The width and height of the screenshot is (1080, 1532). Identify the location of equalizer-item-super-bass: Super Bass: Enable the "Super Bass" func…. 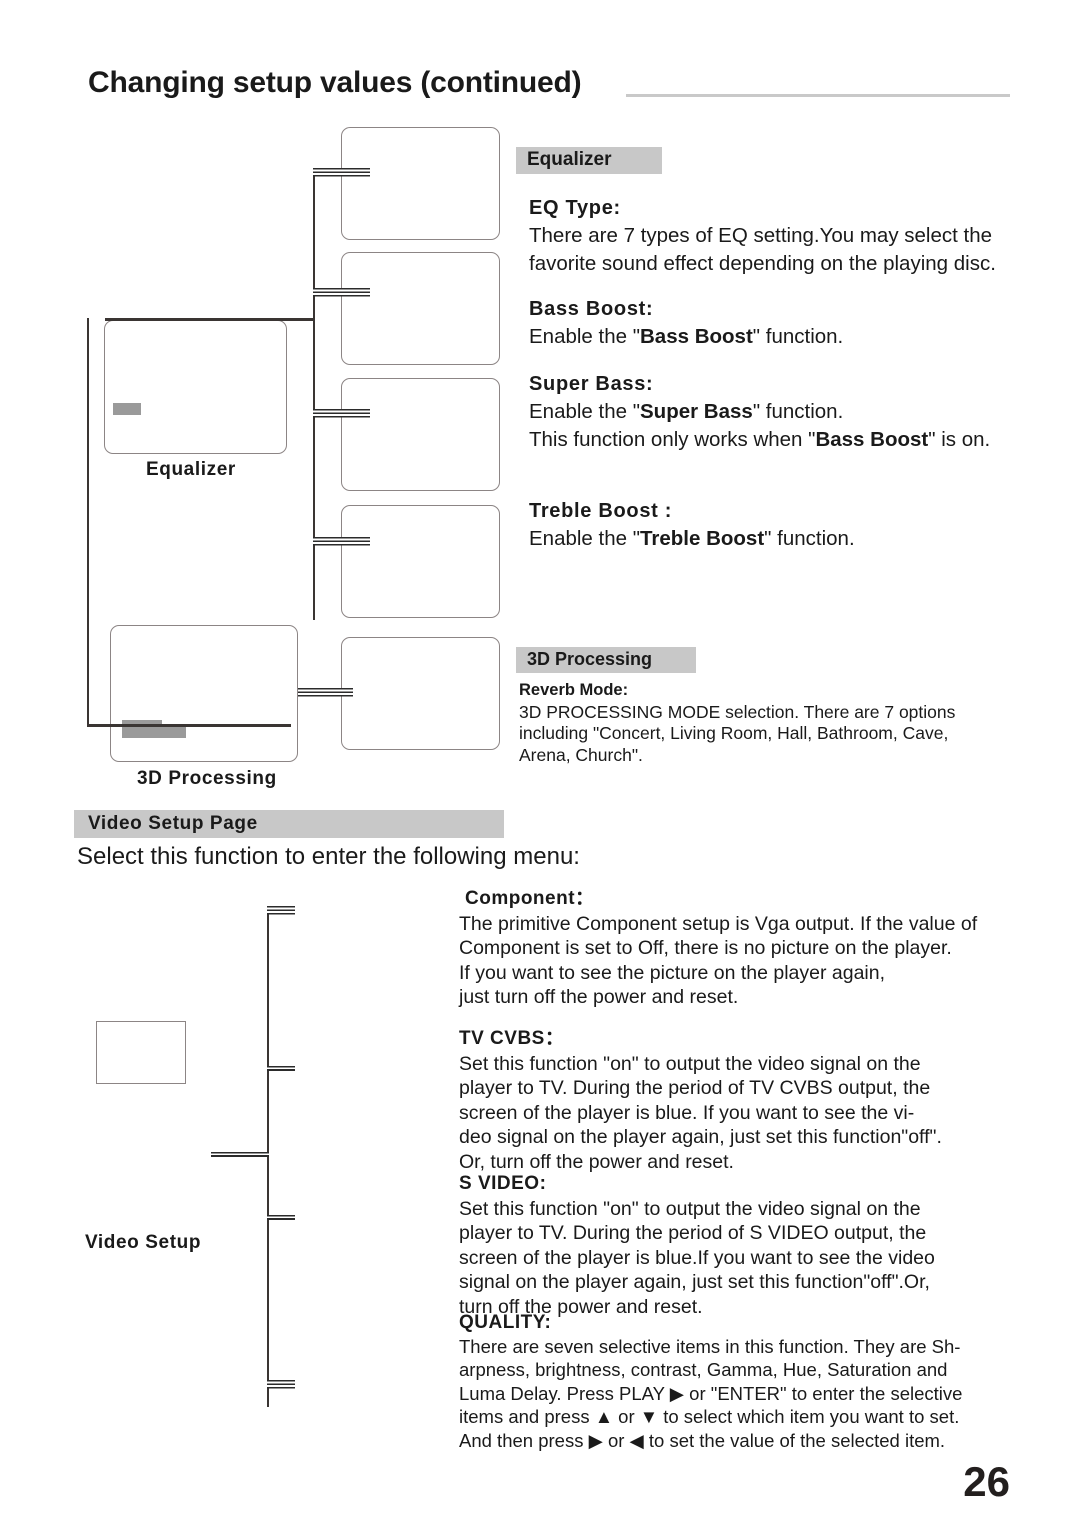
(759, 412).